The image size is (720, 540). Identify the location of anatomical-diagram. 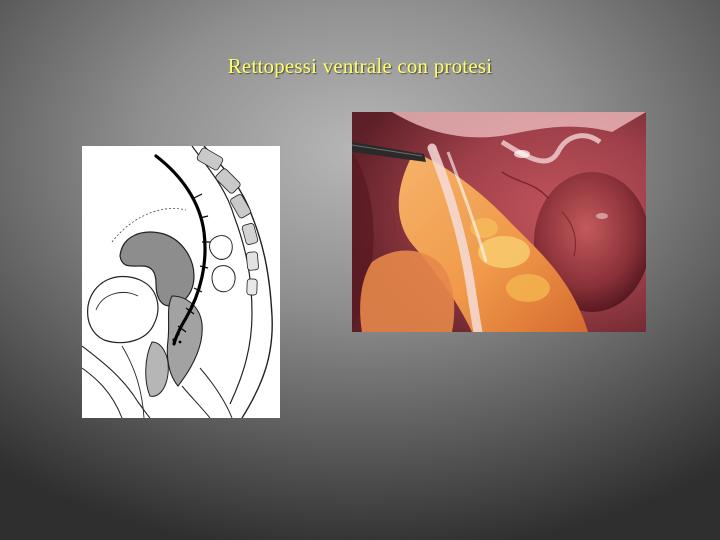
(181, 282).